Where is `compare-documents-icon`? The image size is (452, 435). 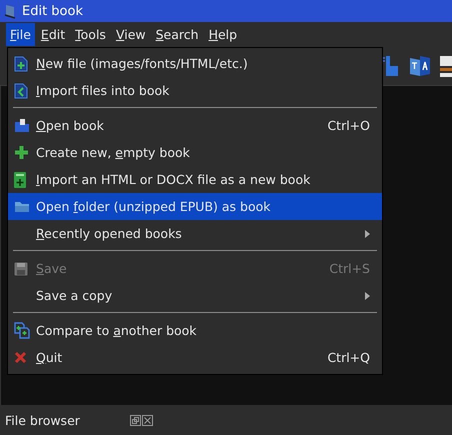
compare-documents-icon is located at coordinates (22, 330).